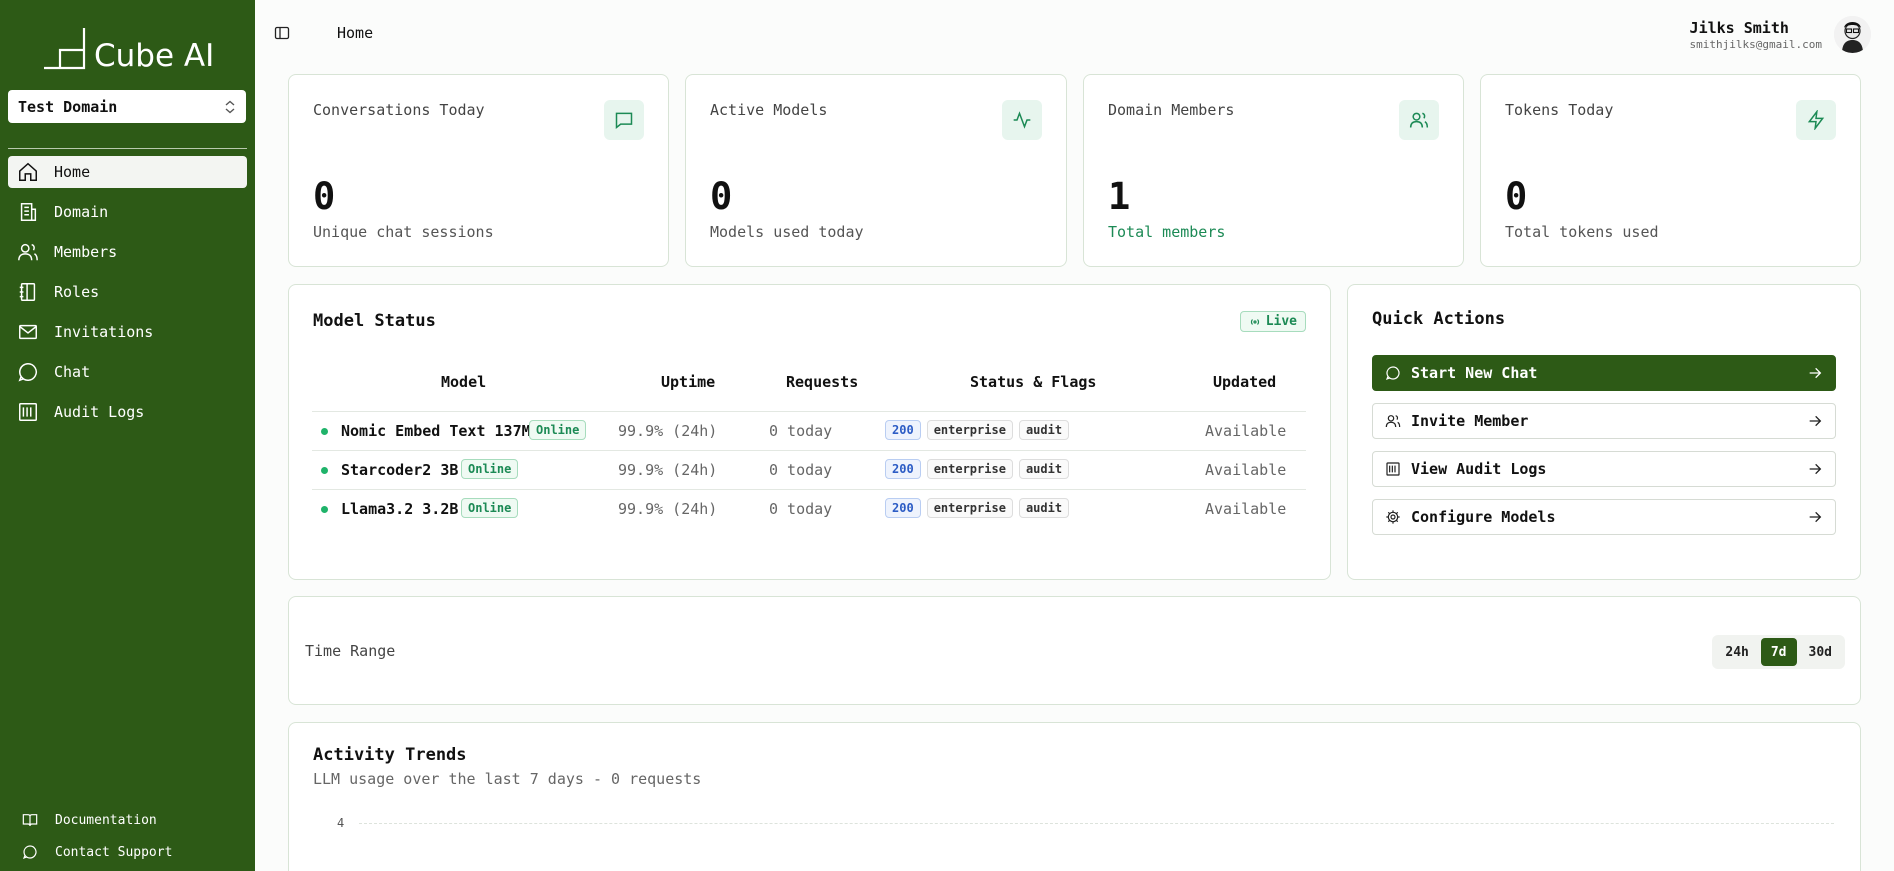  What do you see at coordinates (355, 33) in the screenshot?
I see `breadcrumb: Home` at bounding box center [355, 33].